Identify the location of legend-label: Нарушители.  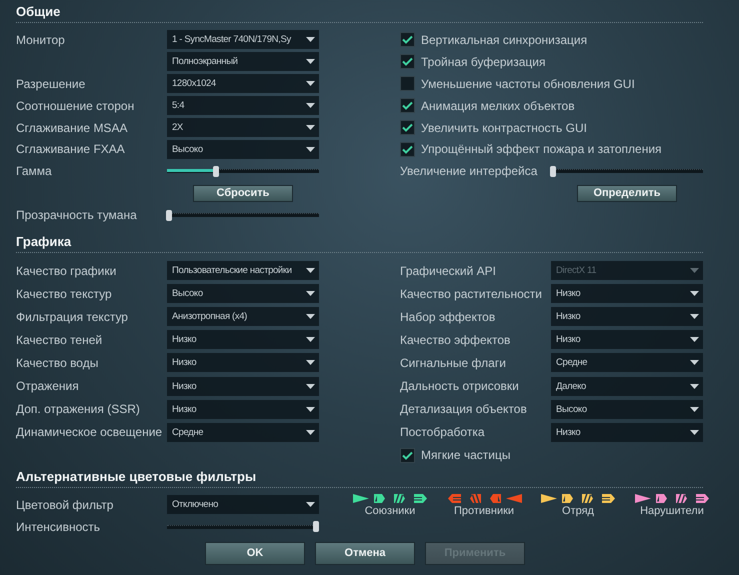
(672, 510).